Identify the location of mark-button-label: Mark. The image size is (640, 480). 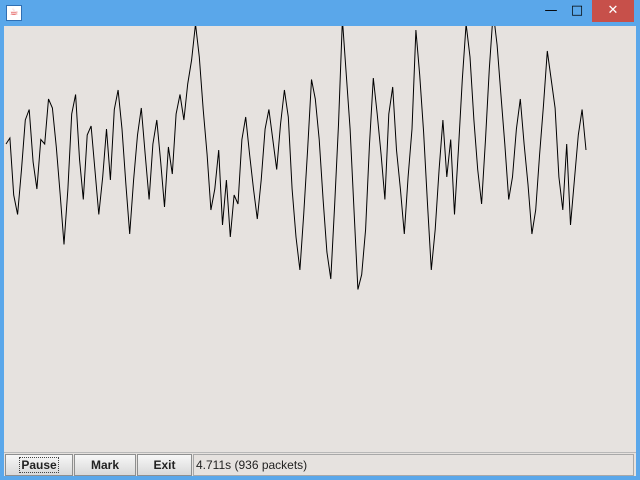
(104, 465).